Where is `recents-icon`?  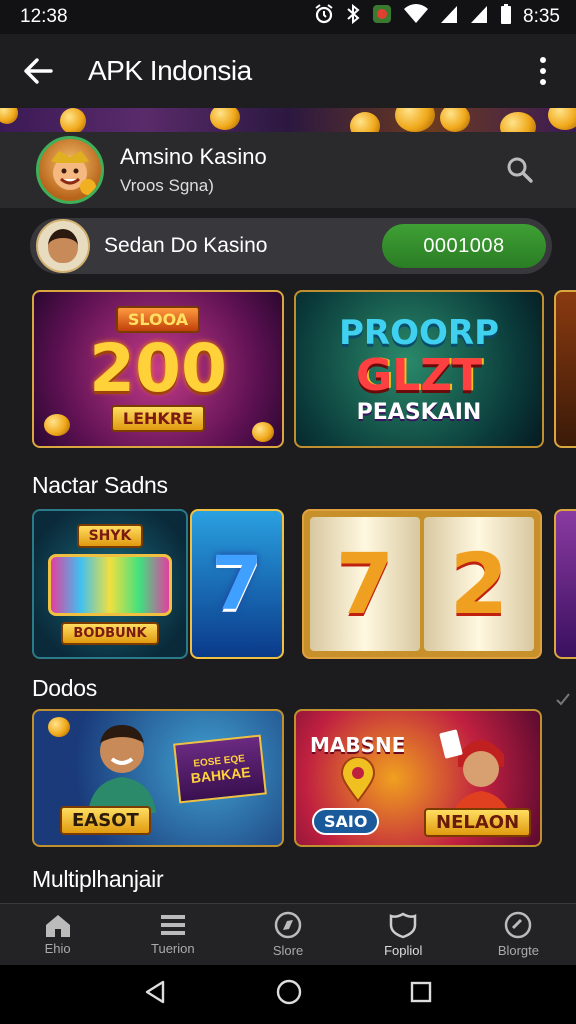
recents-icon is located at coordinates (421, 994).